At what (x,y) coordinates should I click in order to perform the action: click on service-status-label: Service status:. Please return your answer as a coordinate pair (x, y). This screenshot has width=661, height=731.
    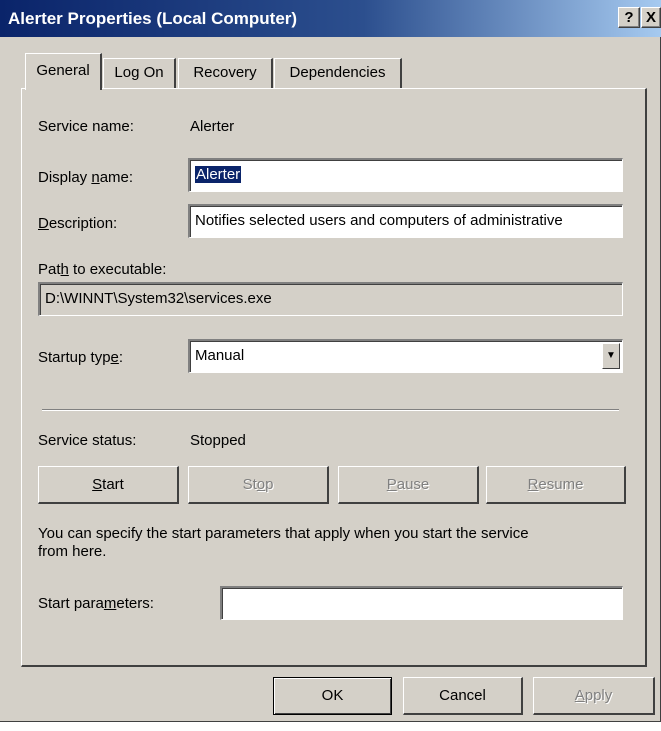
    Looking at the image, I should click on (87, 440).